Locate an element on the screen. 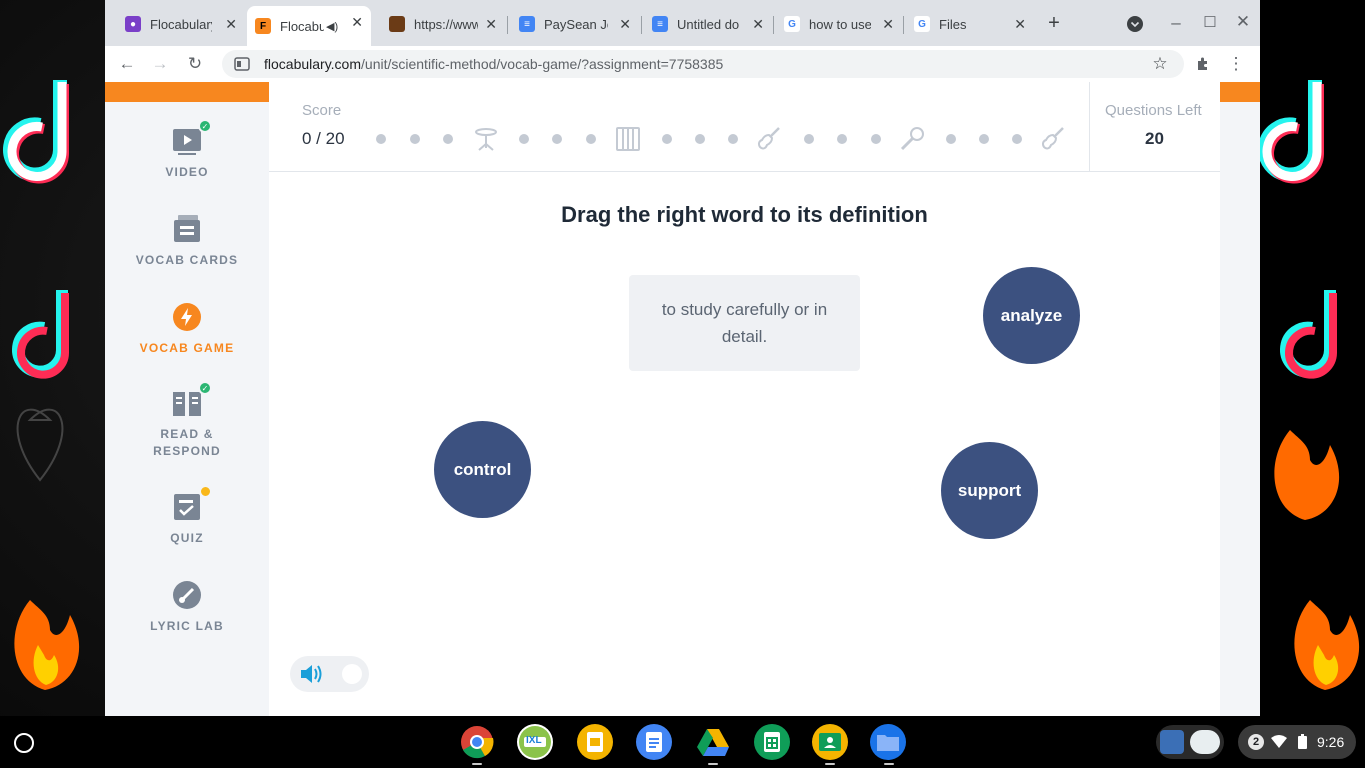  questions-left-value: 20 is located at coordinates (1154, 138).